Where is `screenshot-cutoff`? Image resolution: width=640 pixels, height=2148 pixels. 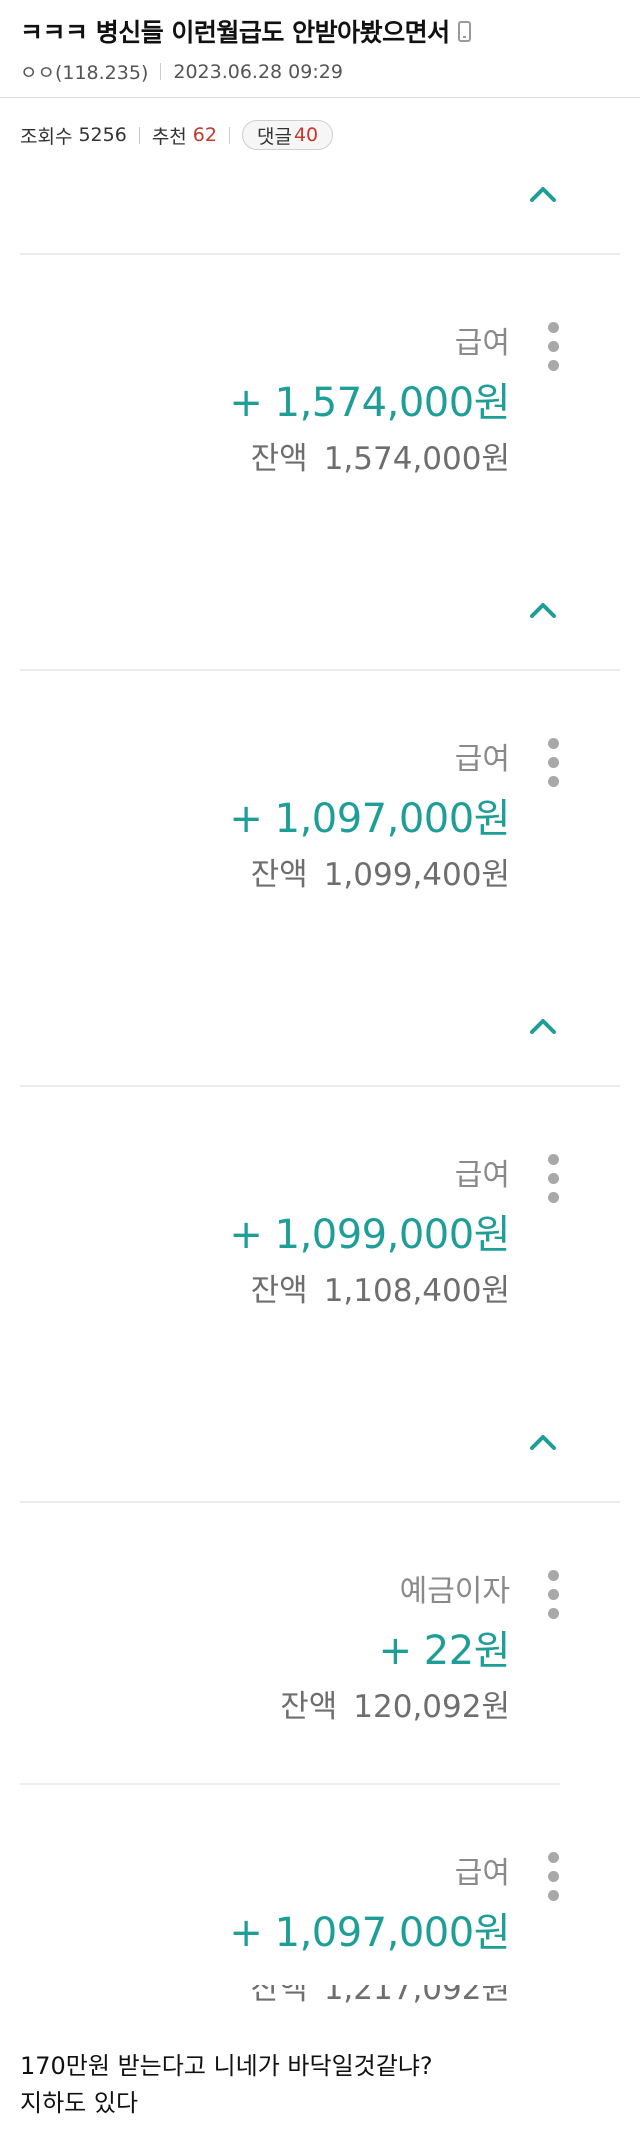 screenshot-cutoff is located at coordinates (320, 1972).